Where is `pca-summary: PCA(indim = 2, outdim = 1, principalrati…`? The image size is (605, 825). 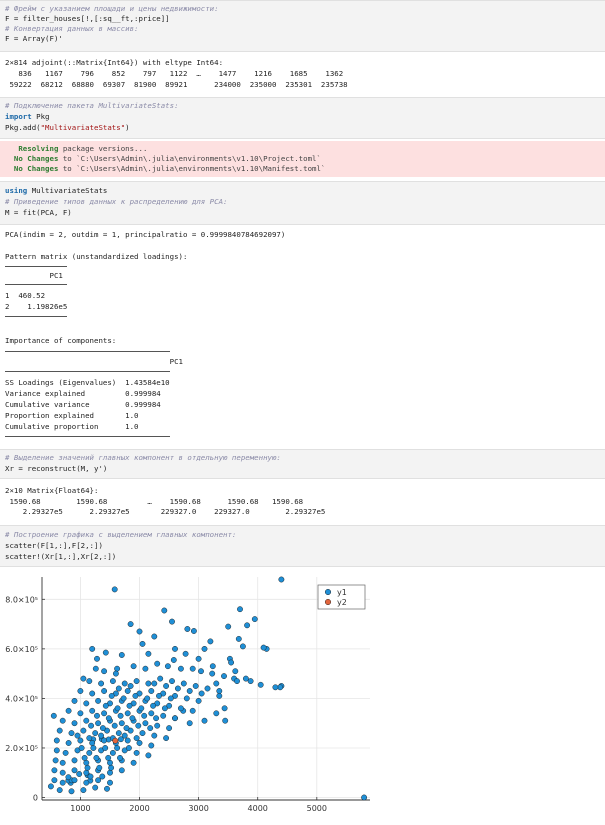
pca-summary: PCA(indim = 2, outdim = 1, principalrati… is located at coordinates (145, 234).